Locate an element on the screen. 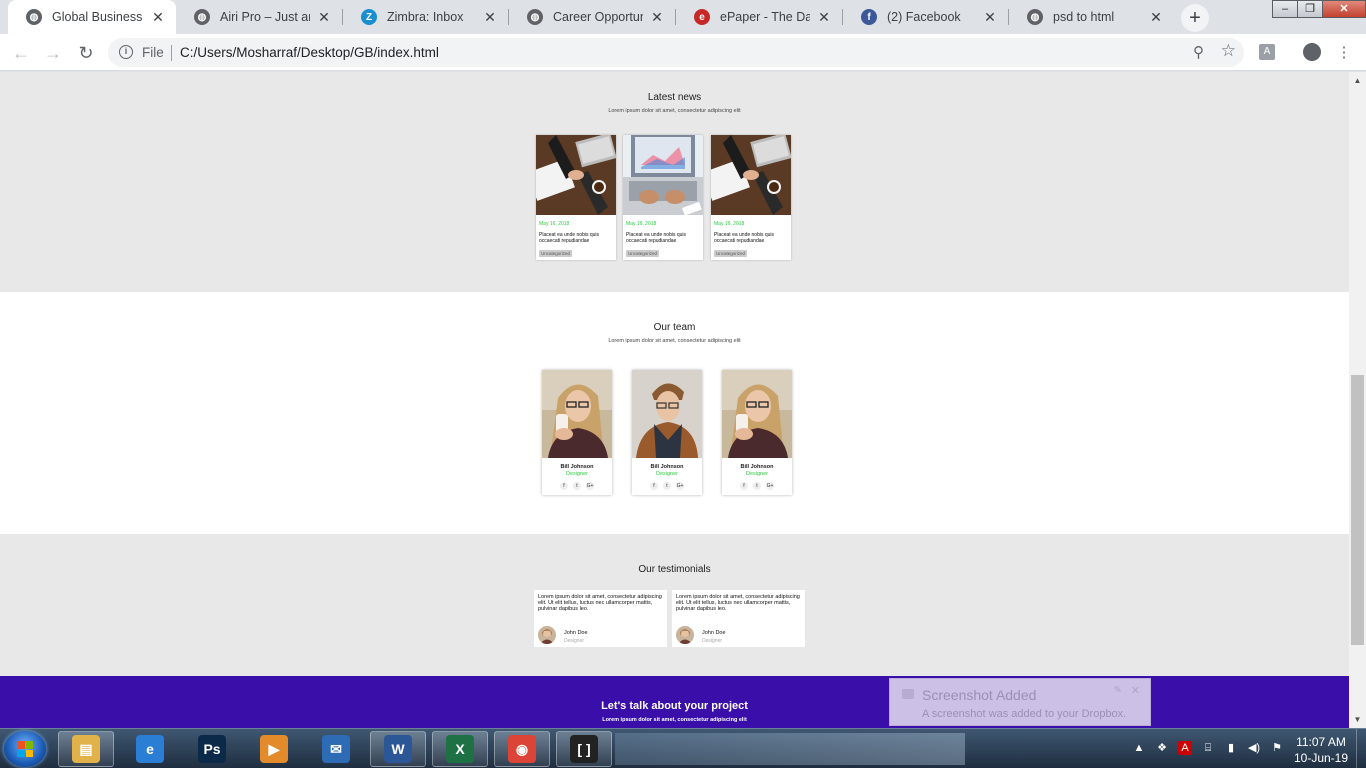 The height and width of the screenshot is (768, 1366). network-icon: ⌸ is located at coordinates (1208, 748).